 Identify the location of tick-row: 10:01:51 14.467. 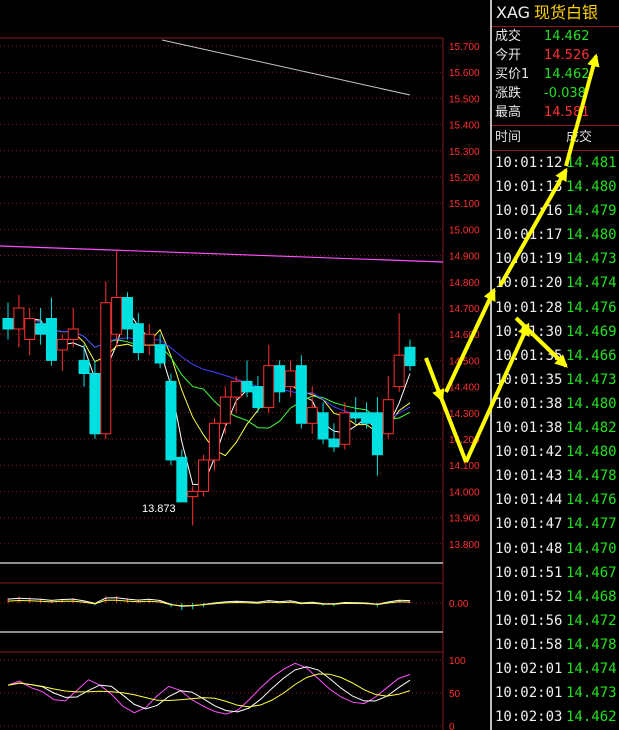
(555, 573).